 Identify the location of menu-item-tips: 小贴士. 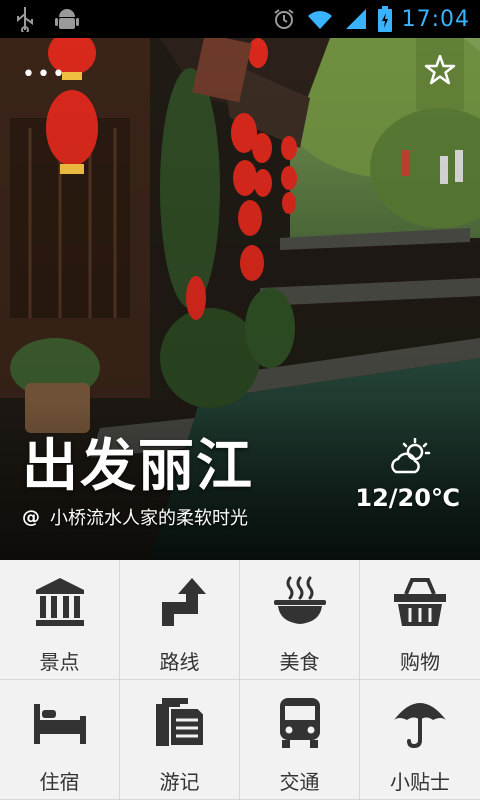
(420, 740).